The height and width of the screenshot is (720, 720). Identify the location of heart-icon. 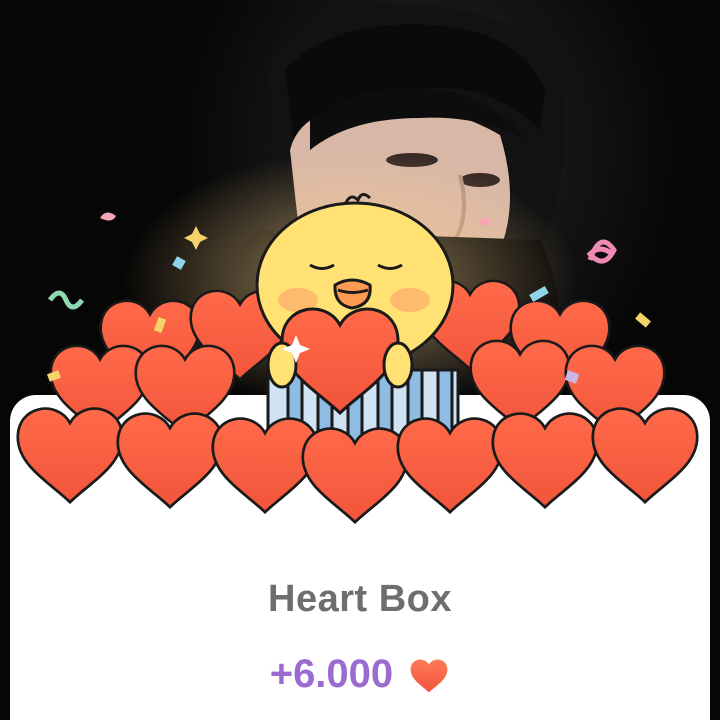
(429, 676).